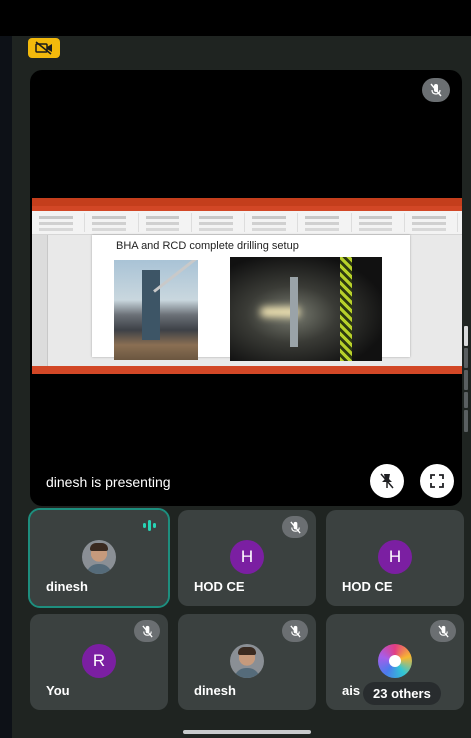  Describe the element at coordinates (40, 300) in the screenshot. I see `slide-thumbnails` at that location.